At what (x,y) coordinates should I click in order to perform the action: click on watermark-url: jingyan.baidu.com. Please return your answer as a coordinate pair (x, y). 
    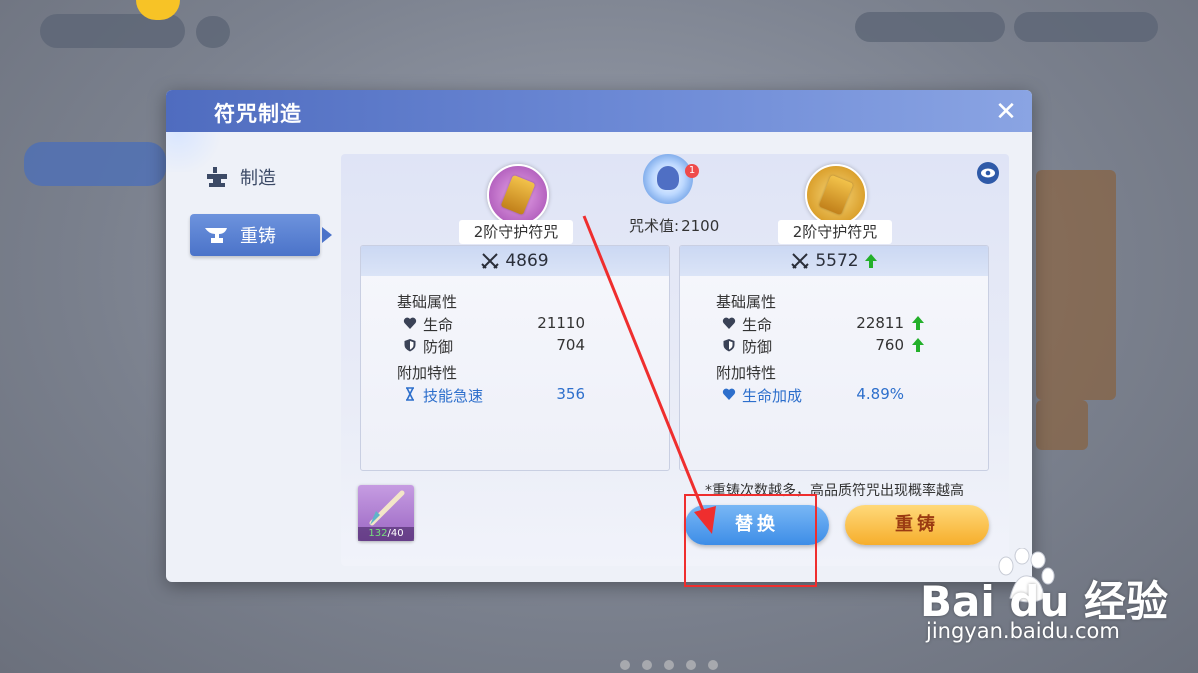
    Looking at the image, I should click on (1023, 631).